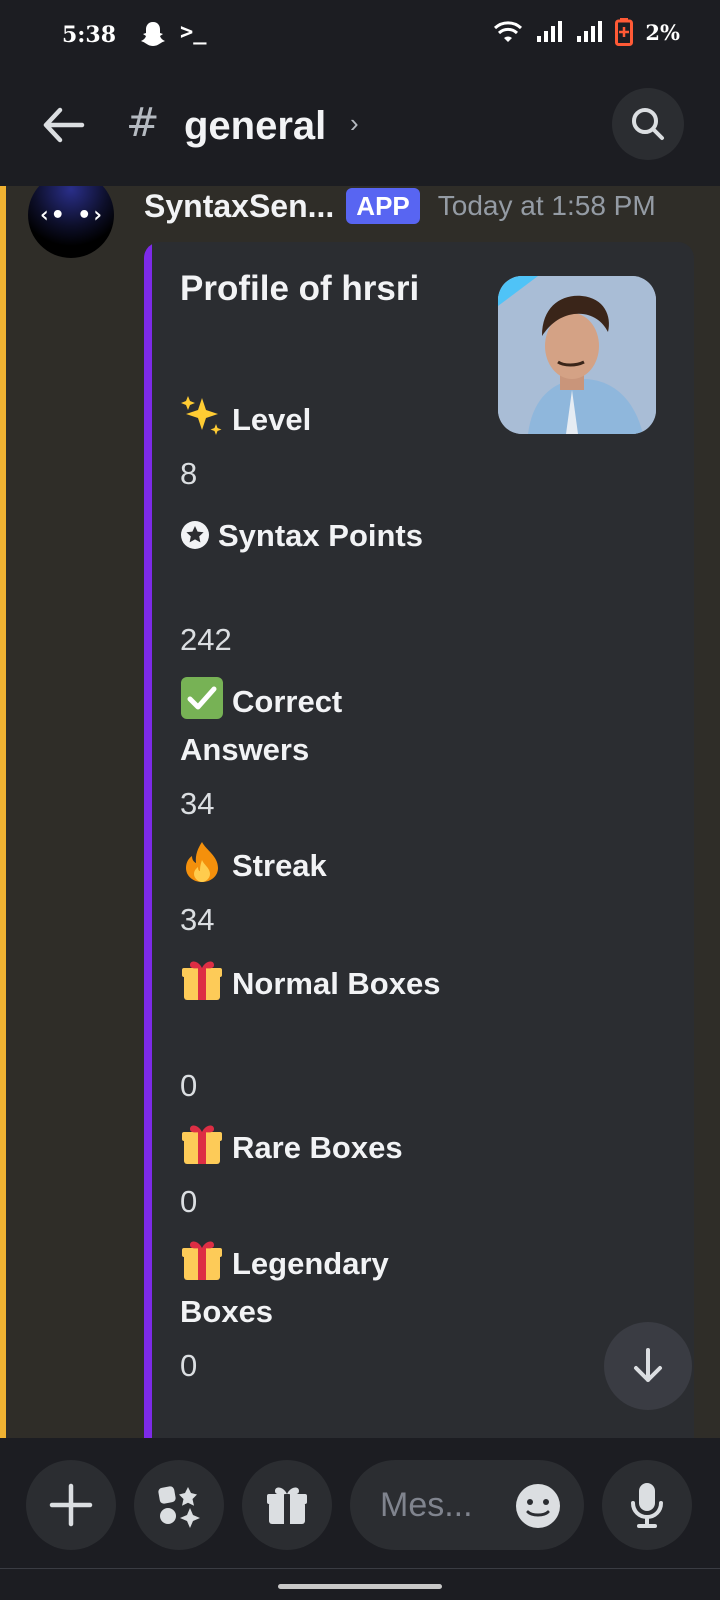 The height and width of the screenshot is (1600, 720). I want to click on voice-message-button, so click(647, 1505).